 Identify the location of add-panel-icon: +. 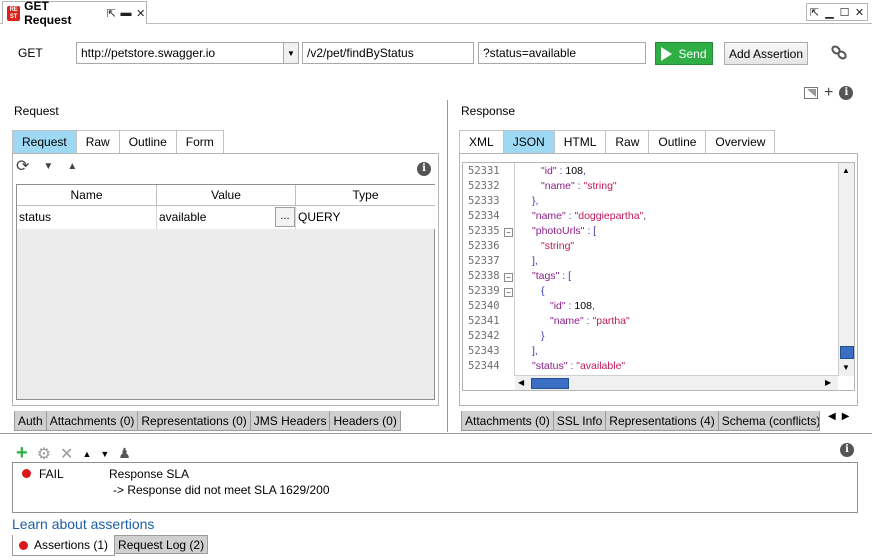
(828, 93).